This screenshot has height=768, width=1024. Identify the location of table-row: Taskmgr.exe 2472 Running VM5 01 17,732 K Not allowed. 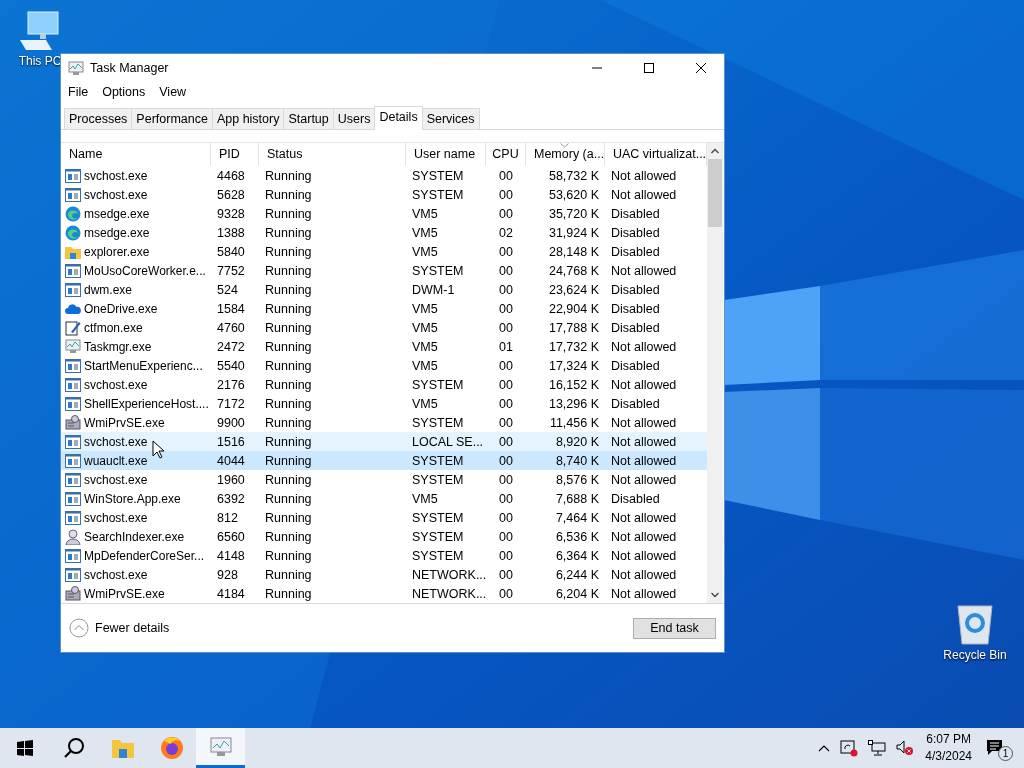
(384, 346).